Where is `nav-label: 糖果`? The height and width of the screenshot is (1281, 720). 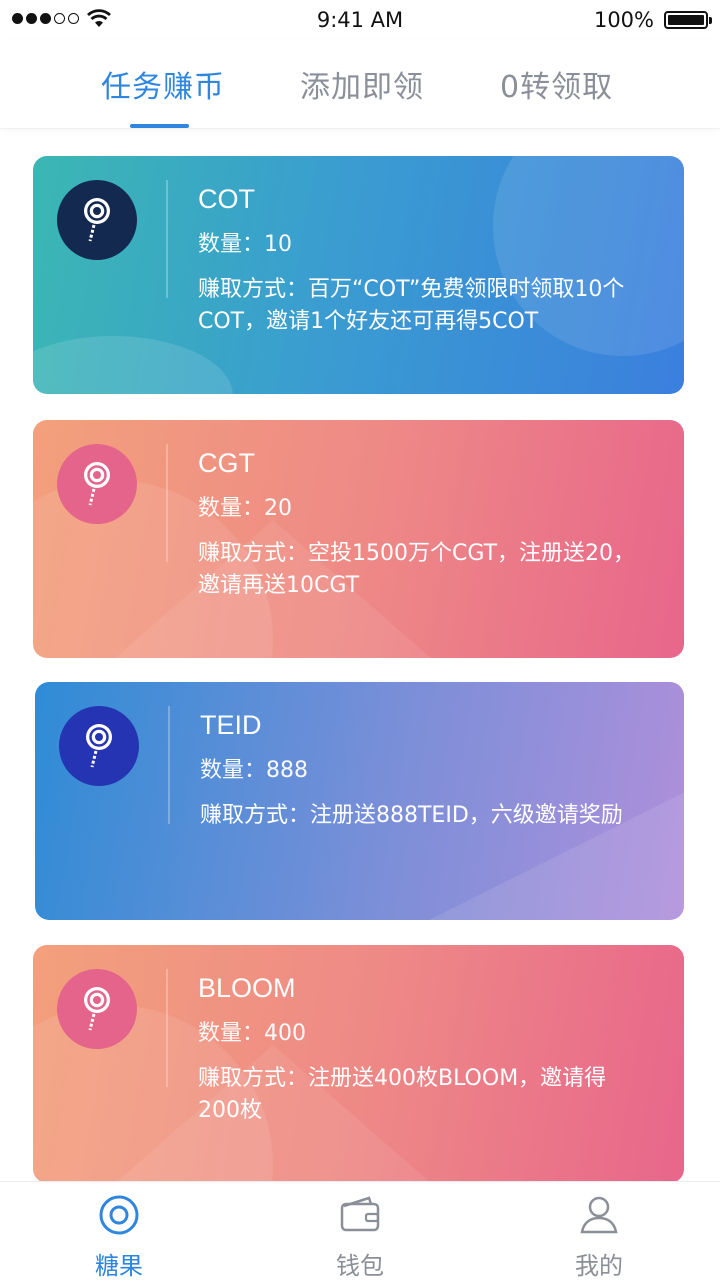
nav-label: 糖果 is located at coordinates (119, 1266).